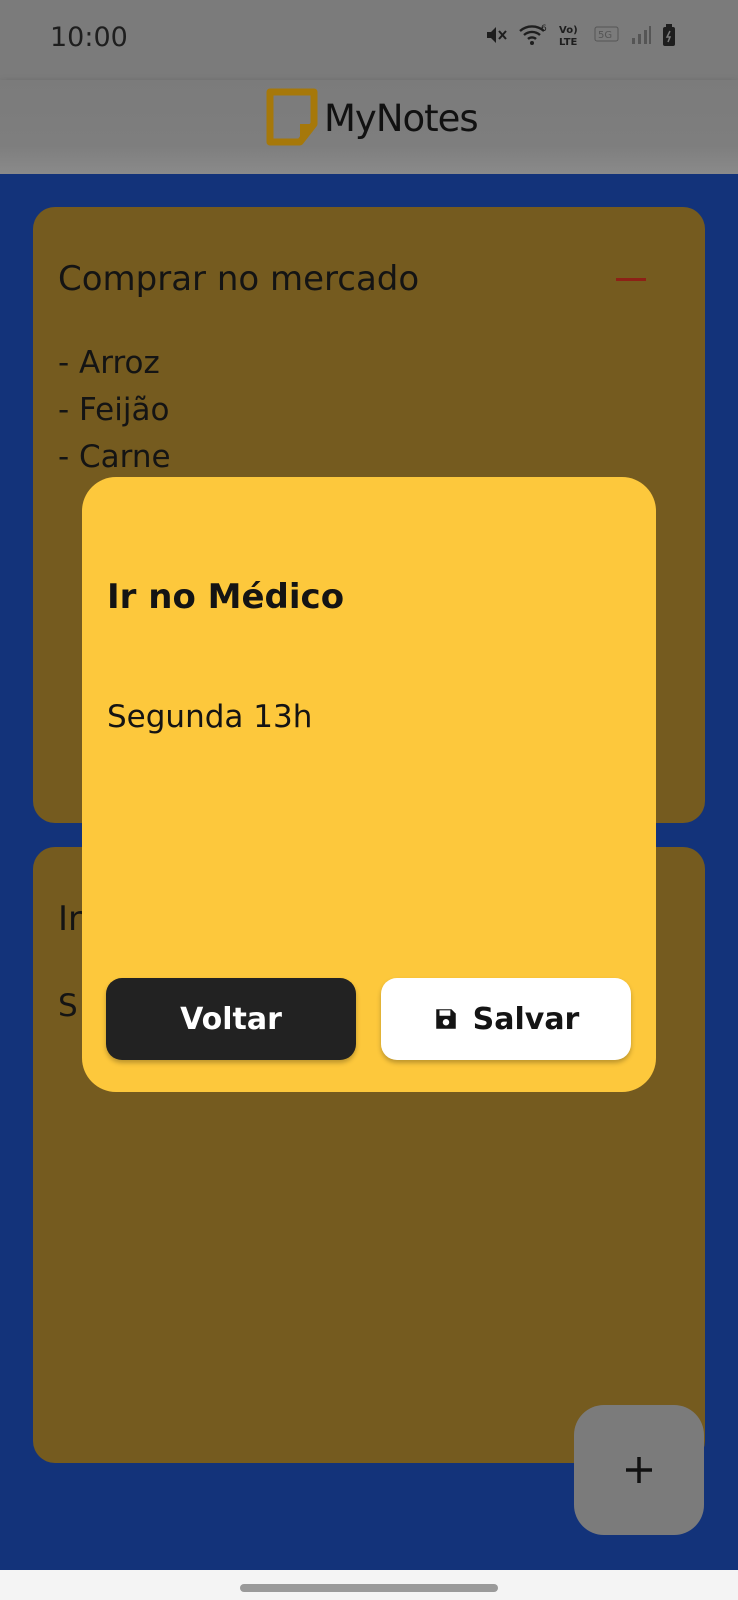 The image size is (738, 1600). I want to click on app-logo: MyNotes, so click(372, 118).